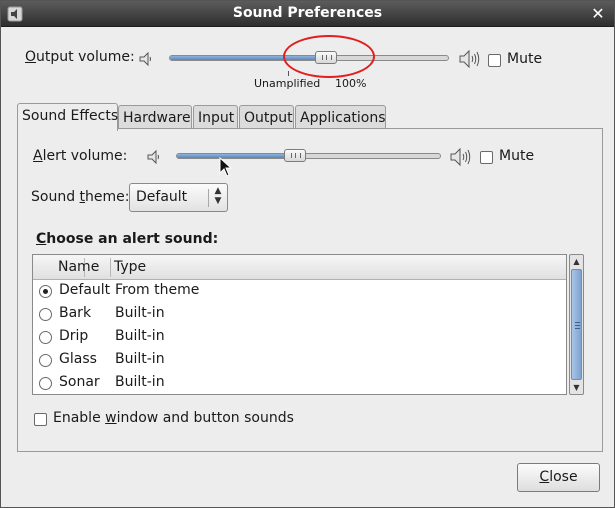  I want to click on output-mute-checkbox, so click(494, 60).